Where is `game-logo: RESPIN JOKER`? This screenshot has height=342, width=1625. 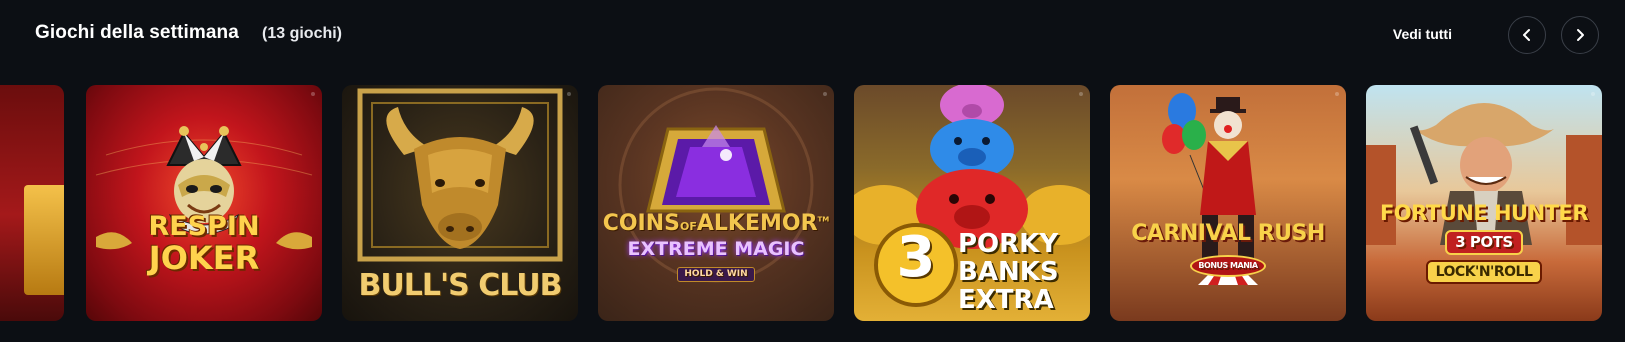
game-logo: RESPIN JOKER is located at coordinates (204, 243).